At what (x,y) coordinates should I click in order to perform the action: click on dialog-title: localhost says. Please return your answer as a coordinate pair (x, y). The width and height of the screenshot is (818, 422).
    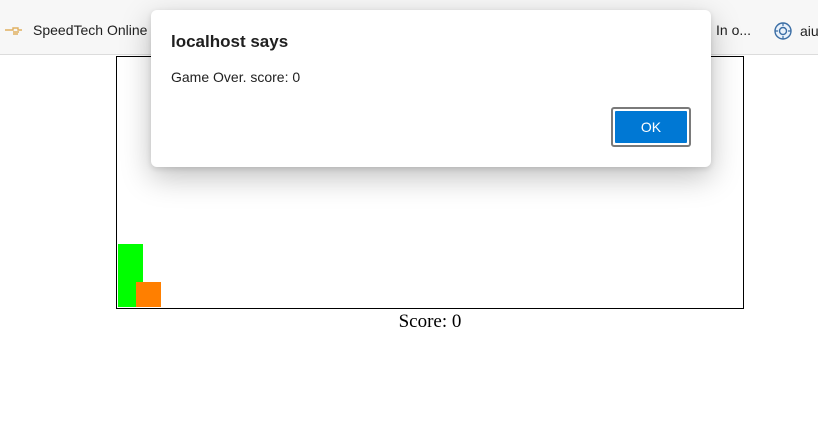
    Looking at the image, I should click on (230, 41).